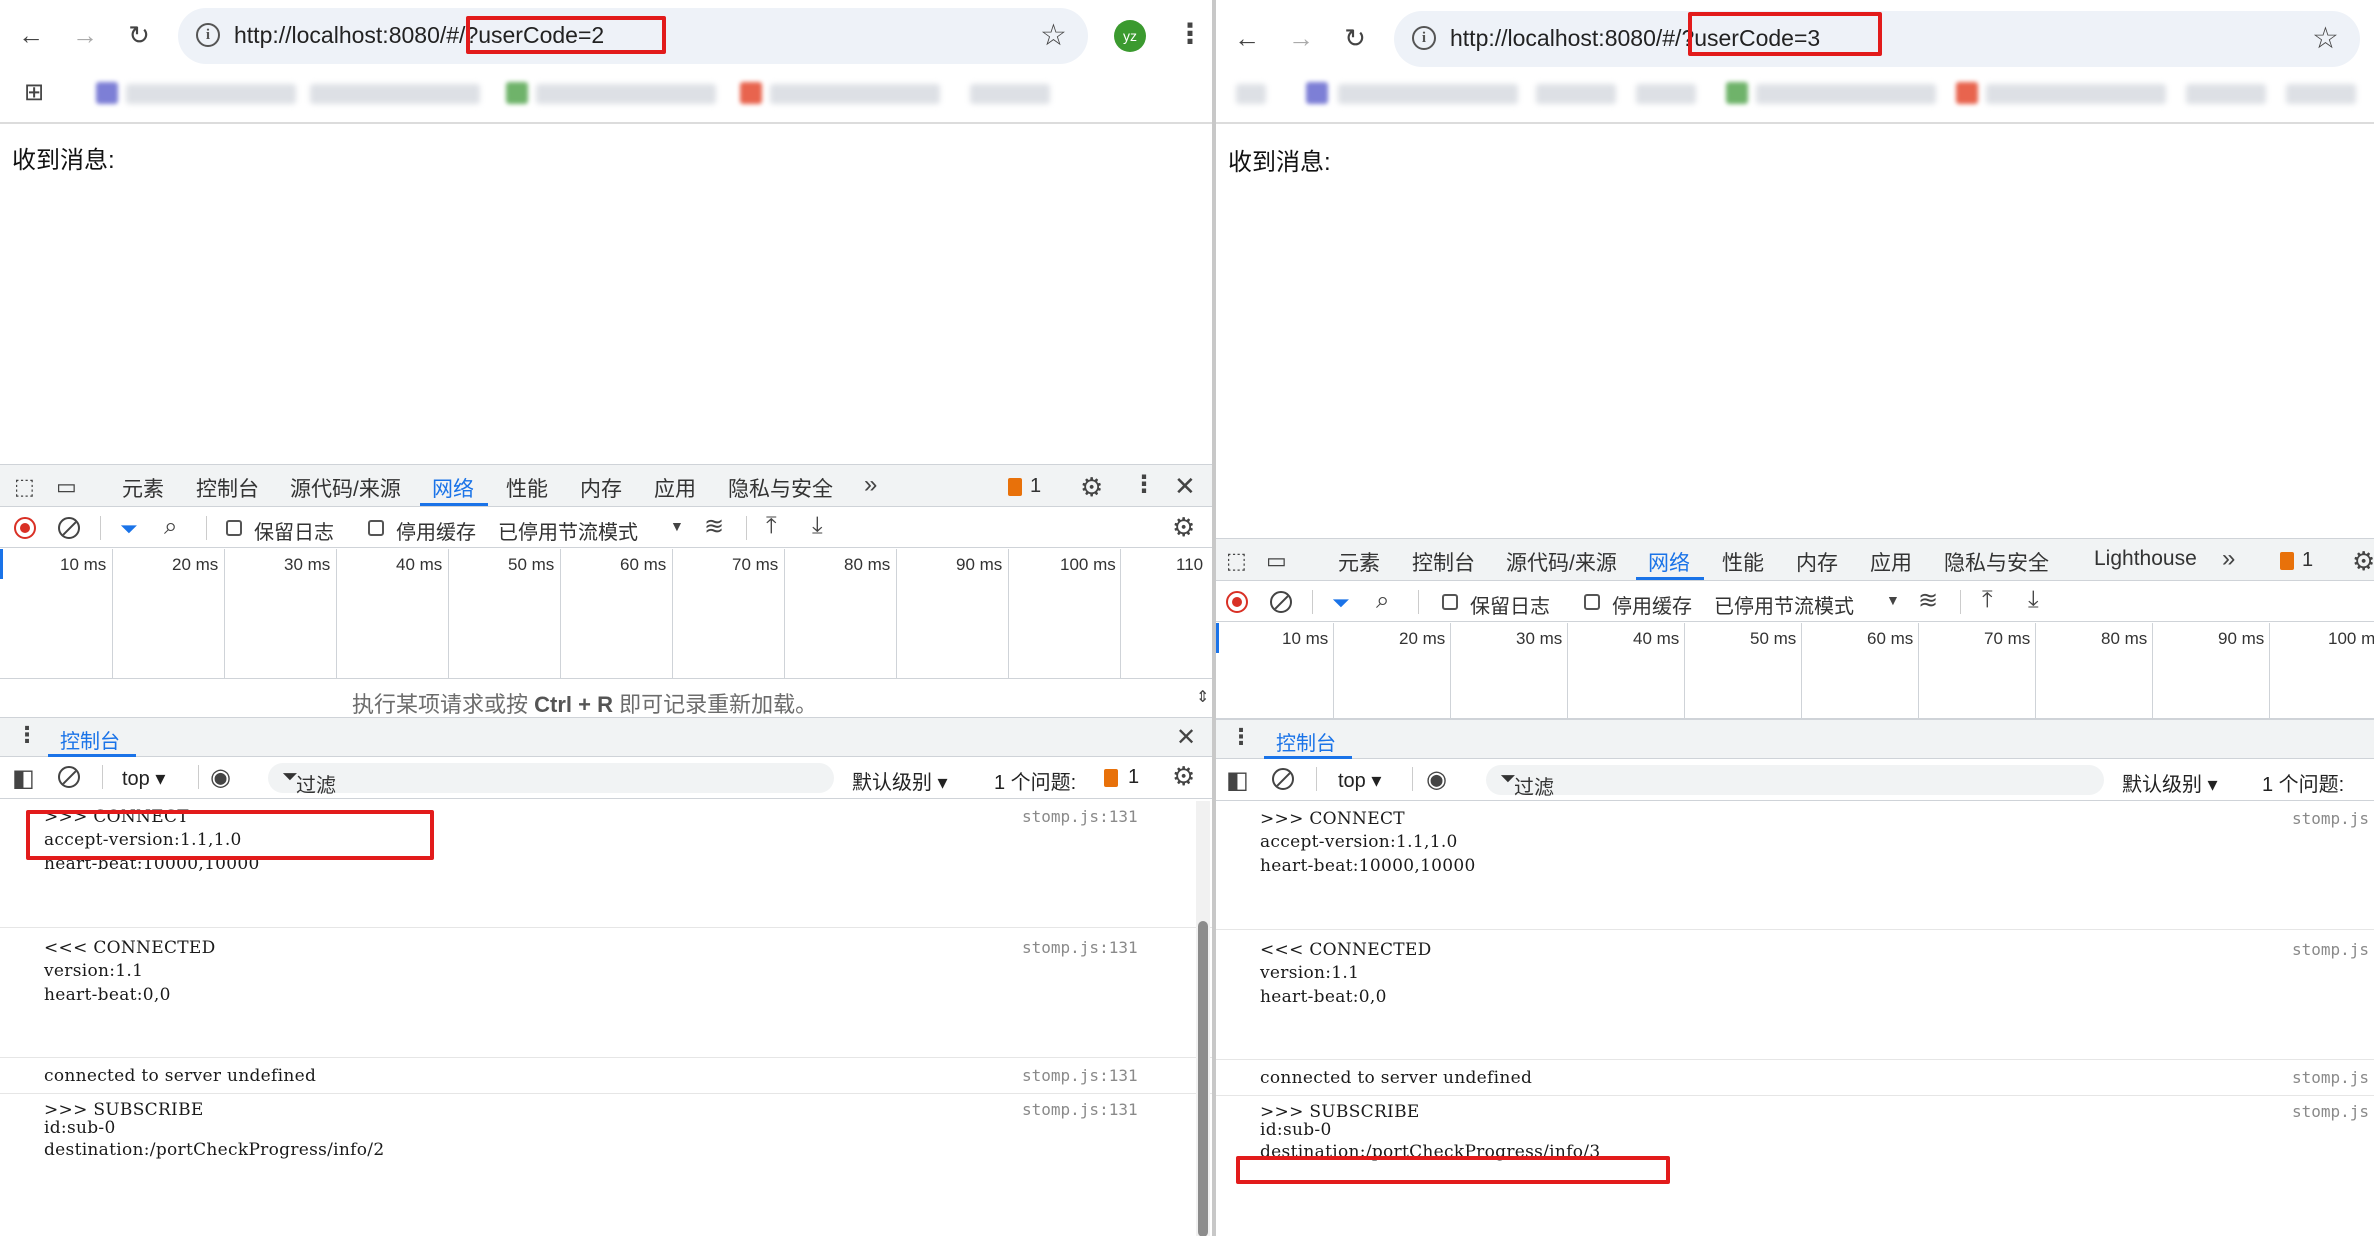  Describe the element at coordinates (1186, 737) in the screenshot. I see `close-drawer-icon: ✕` at that location.